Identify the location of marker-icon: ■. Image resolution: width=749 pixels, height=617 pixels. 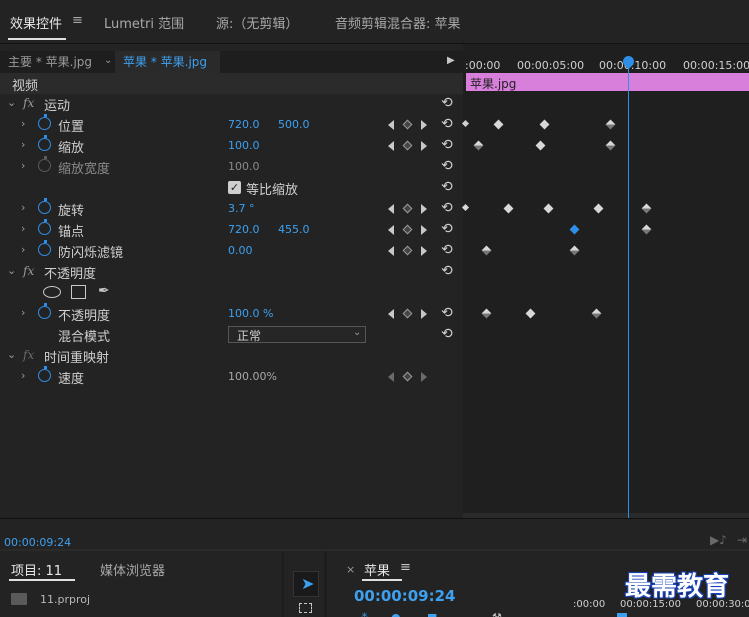
(432, 614).